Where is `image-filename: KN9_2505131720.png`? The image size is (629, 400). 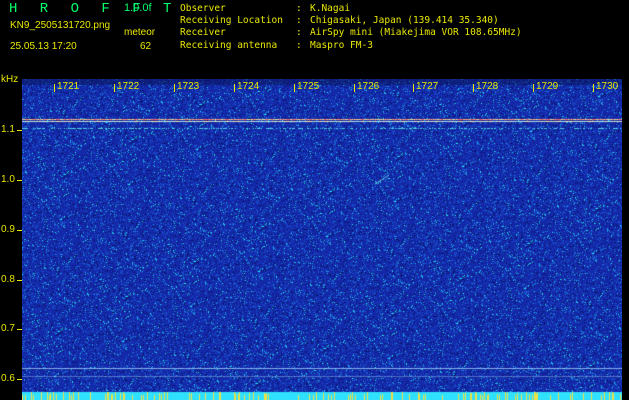 image-filename: KN9_2505131720.png is located at coordinates (60, 25).